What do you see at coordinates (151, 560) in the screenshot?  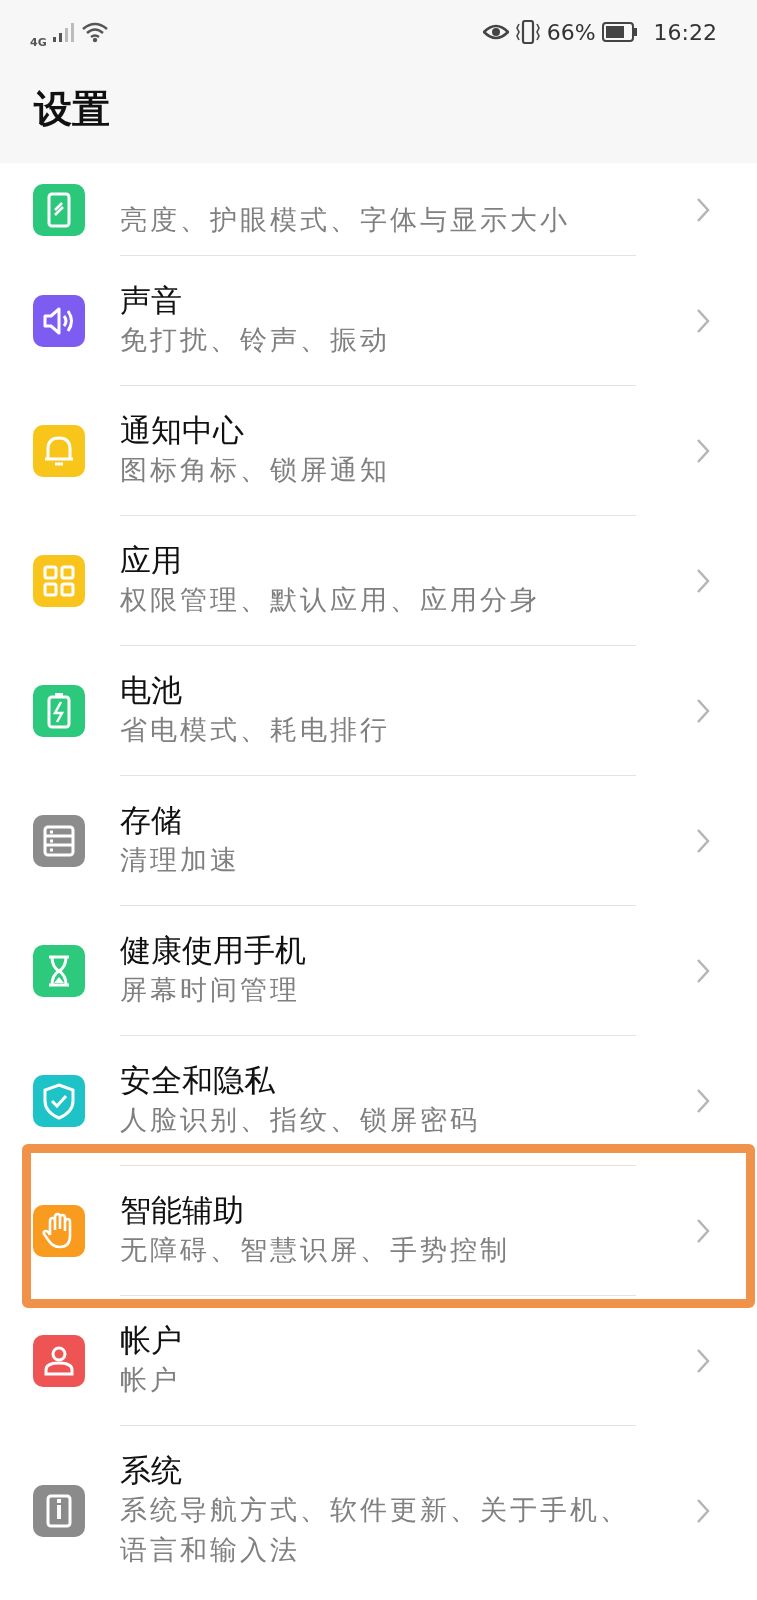 I see `item-title: 应用` at bounding box center [151, 560].